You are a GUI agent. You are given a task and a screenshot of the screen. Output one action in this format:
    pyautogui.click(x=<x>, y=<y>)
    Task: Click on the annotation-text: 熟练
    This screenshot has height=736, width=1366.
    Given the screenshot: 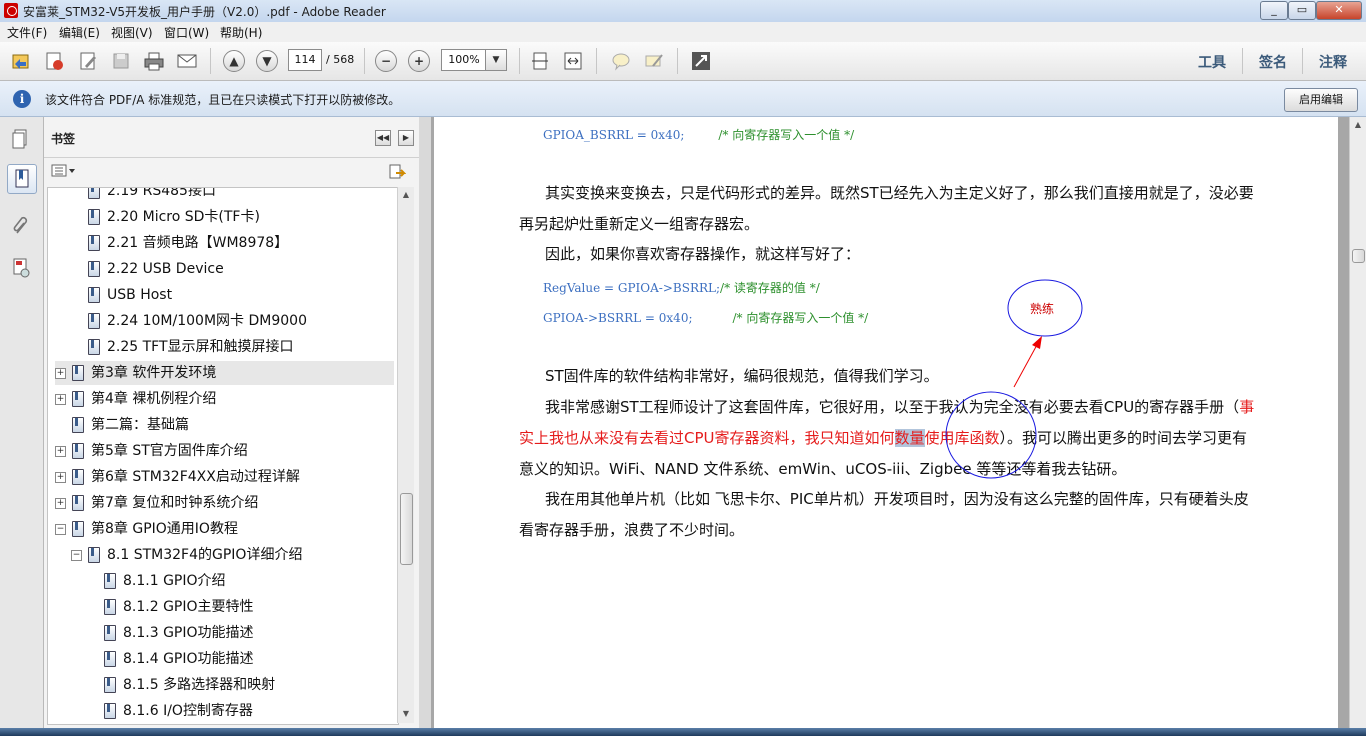 What is the action you would take?
    pyautogui.click(x=1042, y=308)
    